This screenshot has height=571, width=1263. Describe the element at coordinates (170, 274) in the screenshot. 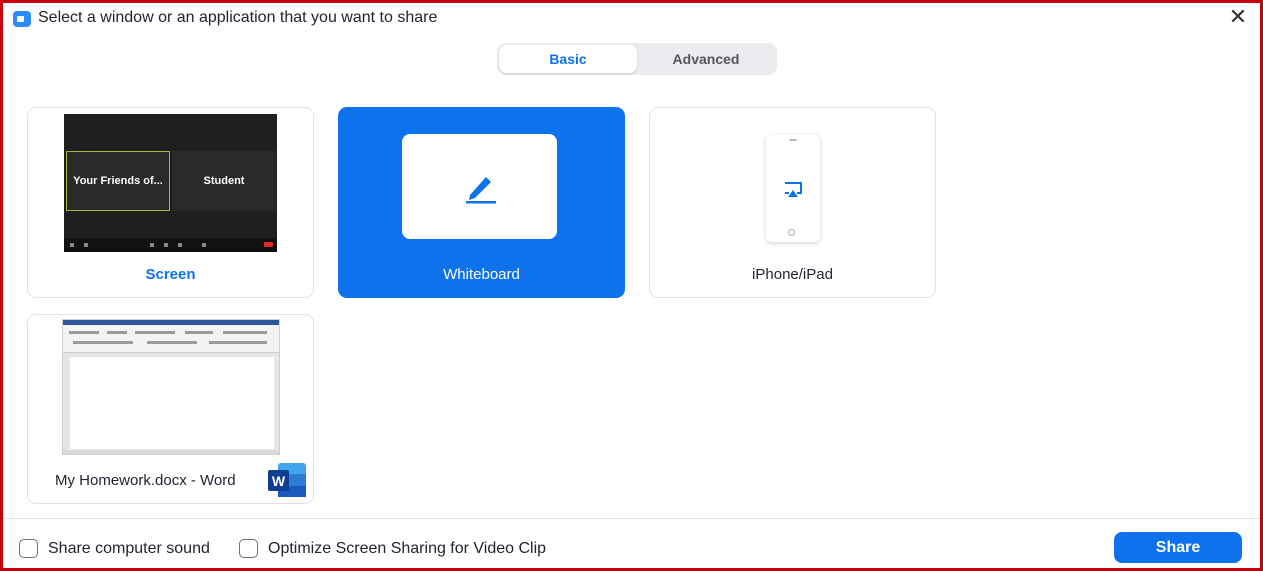

I see `tile-label-screen: Screen` at that location.